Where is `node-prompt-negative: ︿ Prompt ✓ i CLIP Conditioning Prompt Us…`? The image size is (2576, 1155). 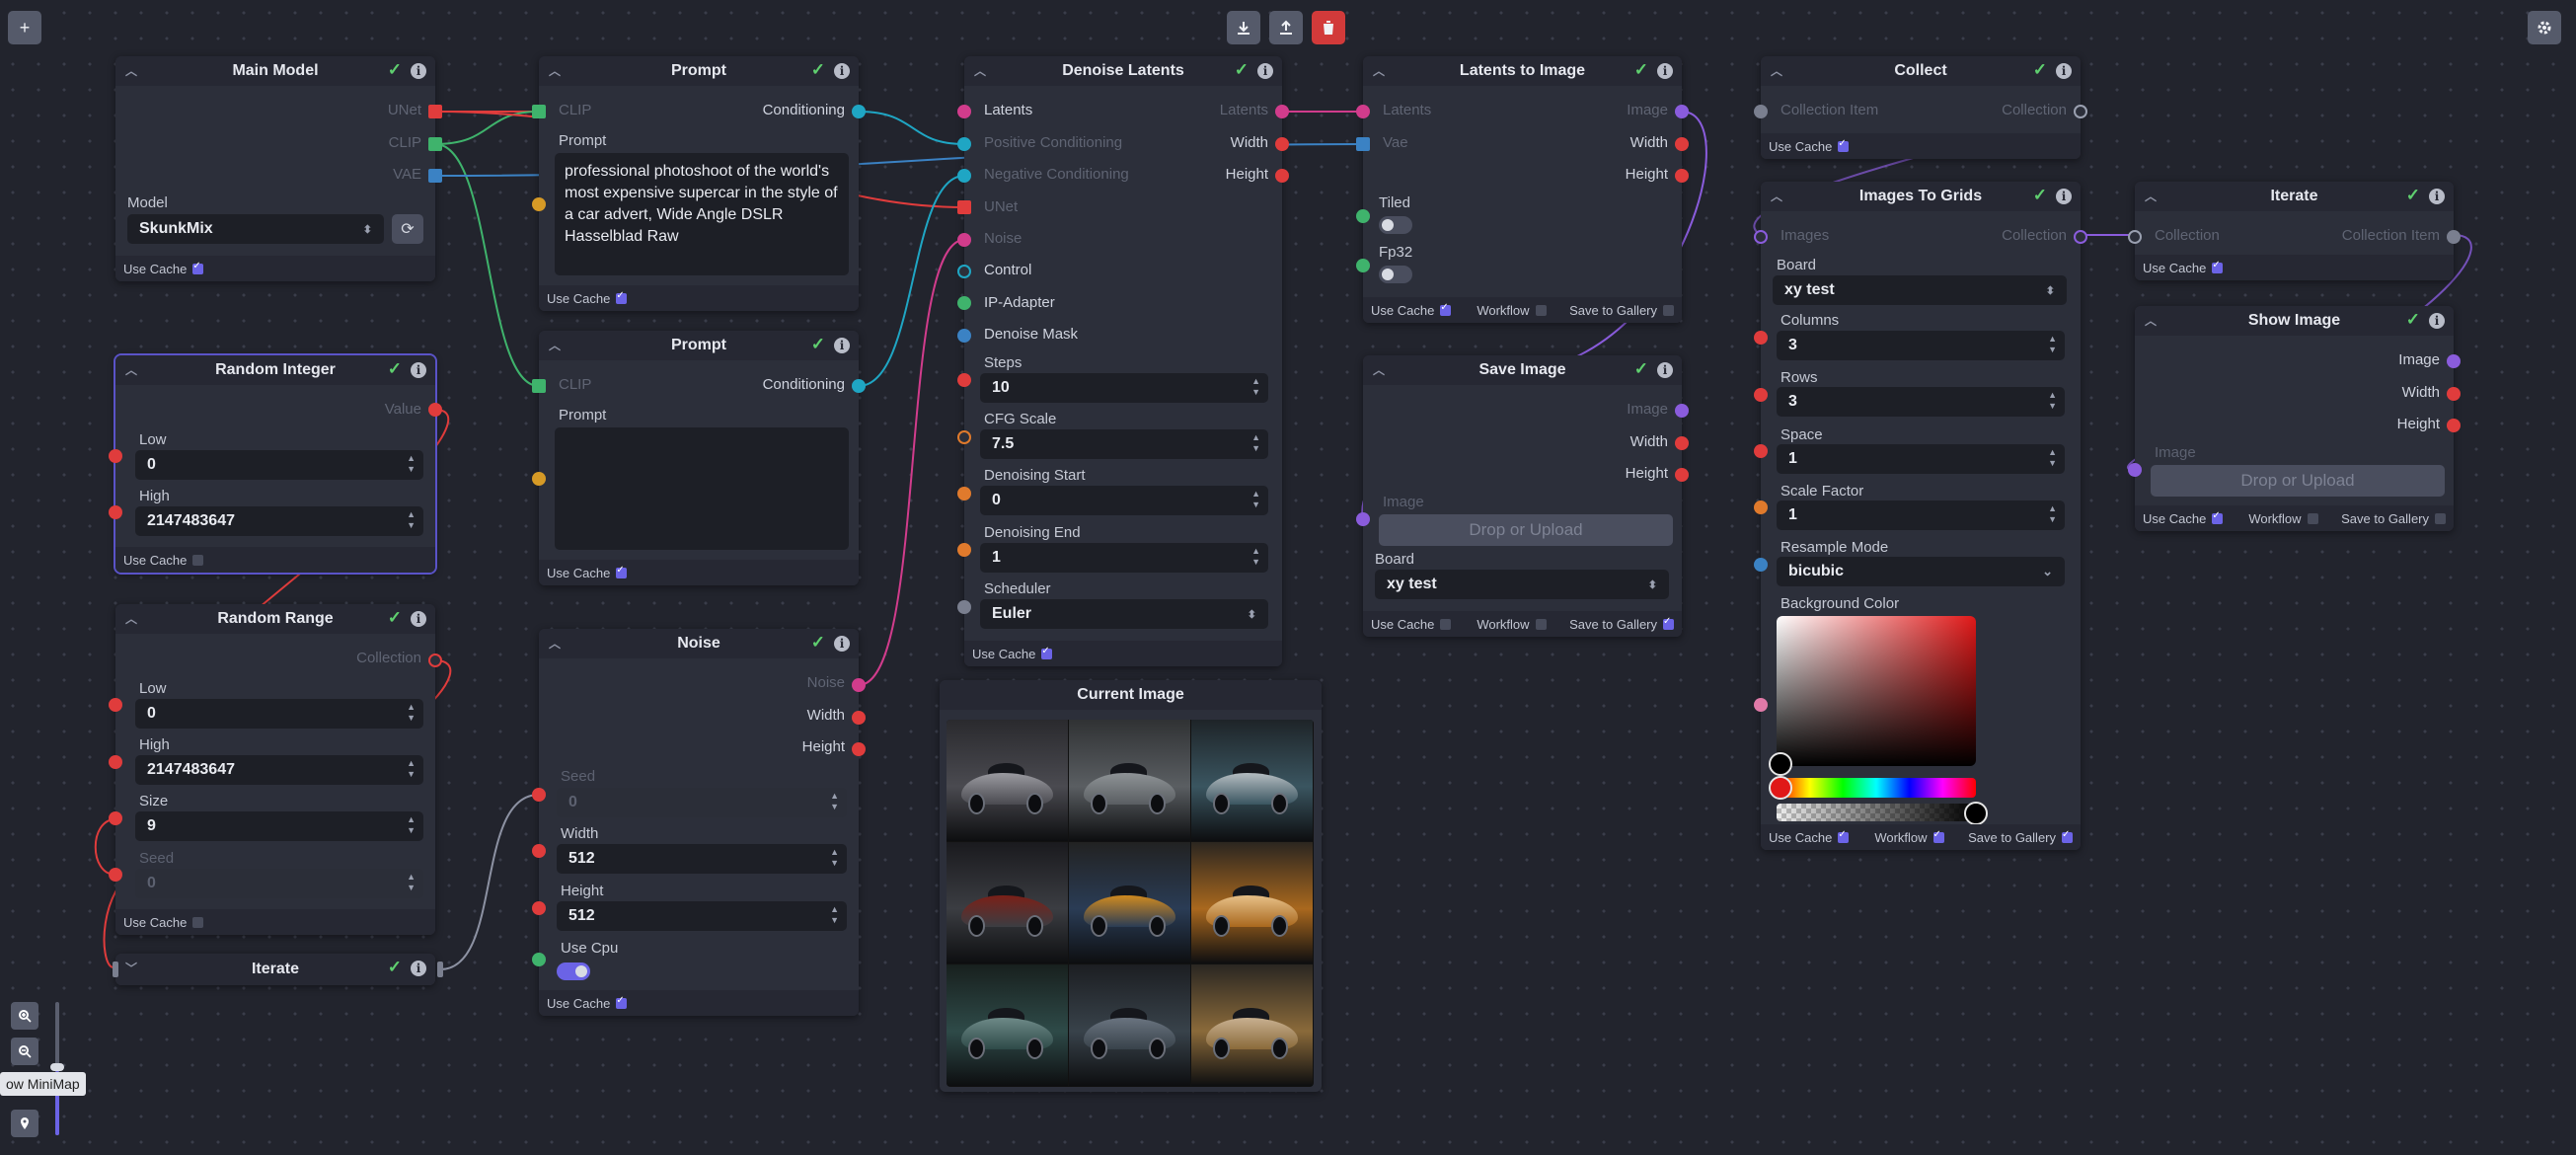
node-prompt-negative: ︿ Prompt ✓ i CLIP Conditioning Prompt Us… is located at coordinates (699, 458).